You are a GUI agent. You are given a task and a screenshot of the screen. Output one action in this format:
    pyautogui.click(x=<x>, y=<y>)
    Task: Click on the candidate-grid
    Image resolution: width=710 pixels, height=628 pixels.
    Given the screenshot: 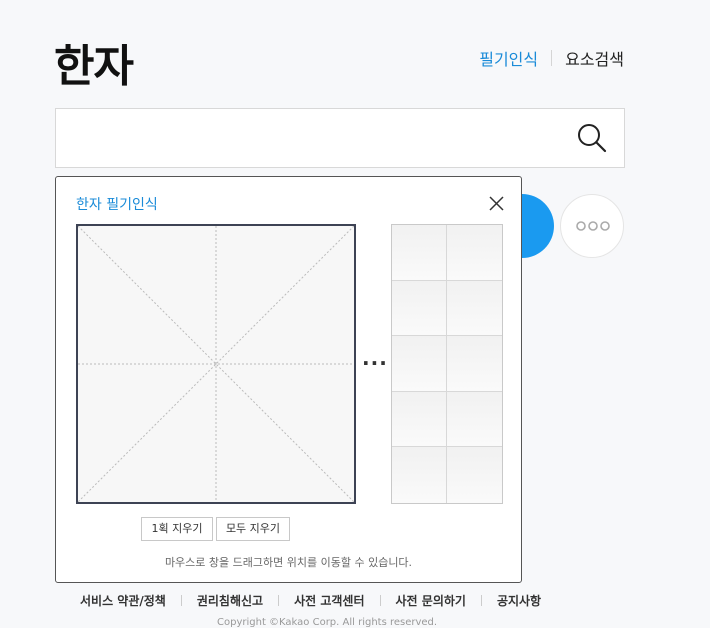 What is the action you would take?
    pyautogui.click(x=447, y=364)
    